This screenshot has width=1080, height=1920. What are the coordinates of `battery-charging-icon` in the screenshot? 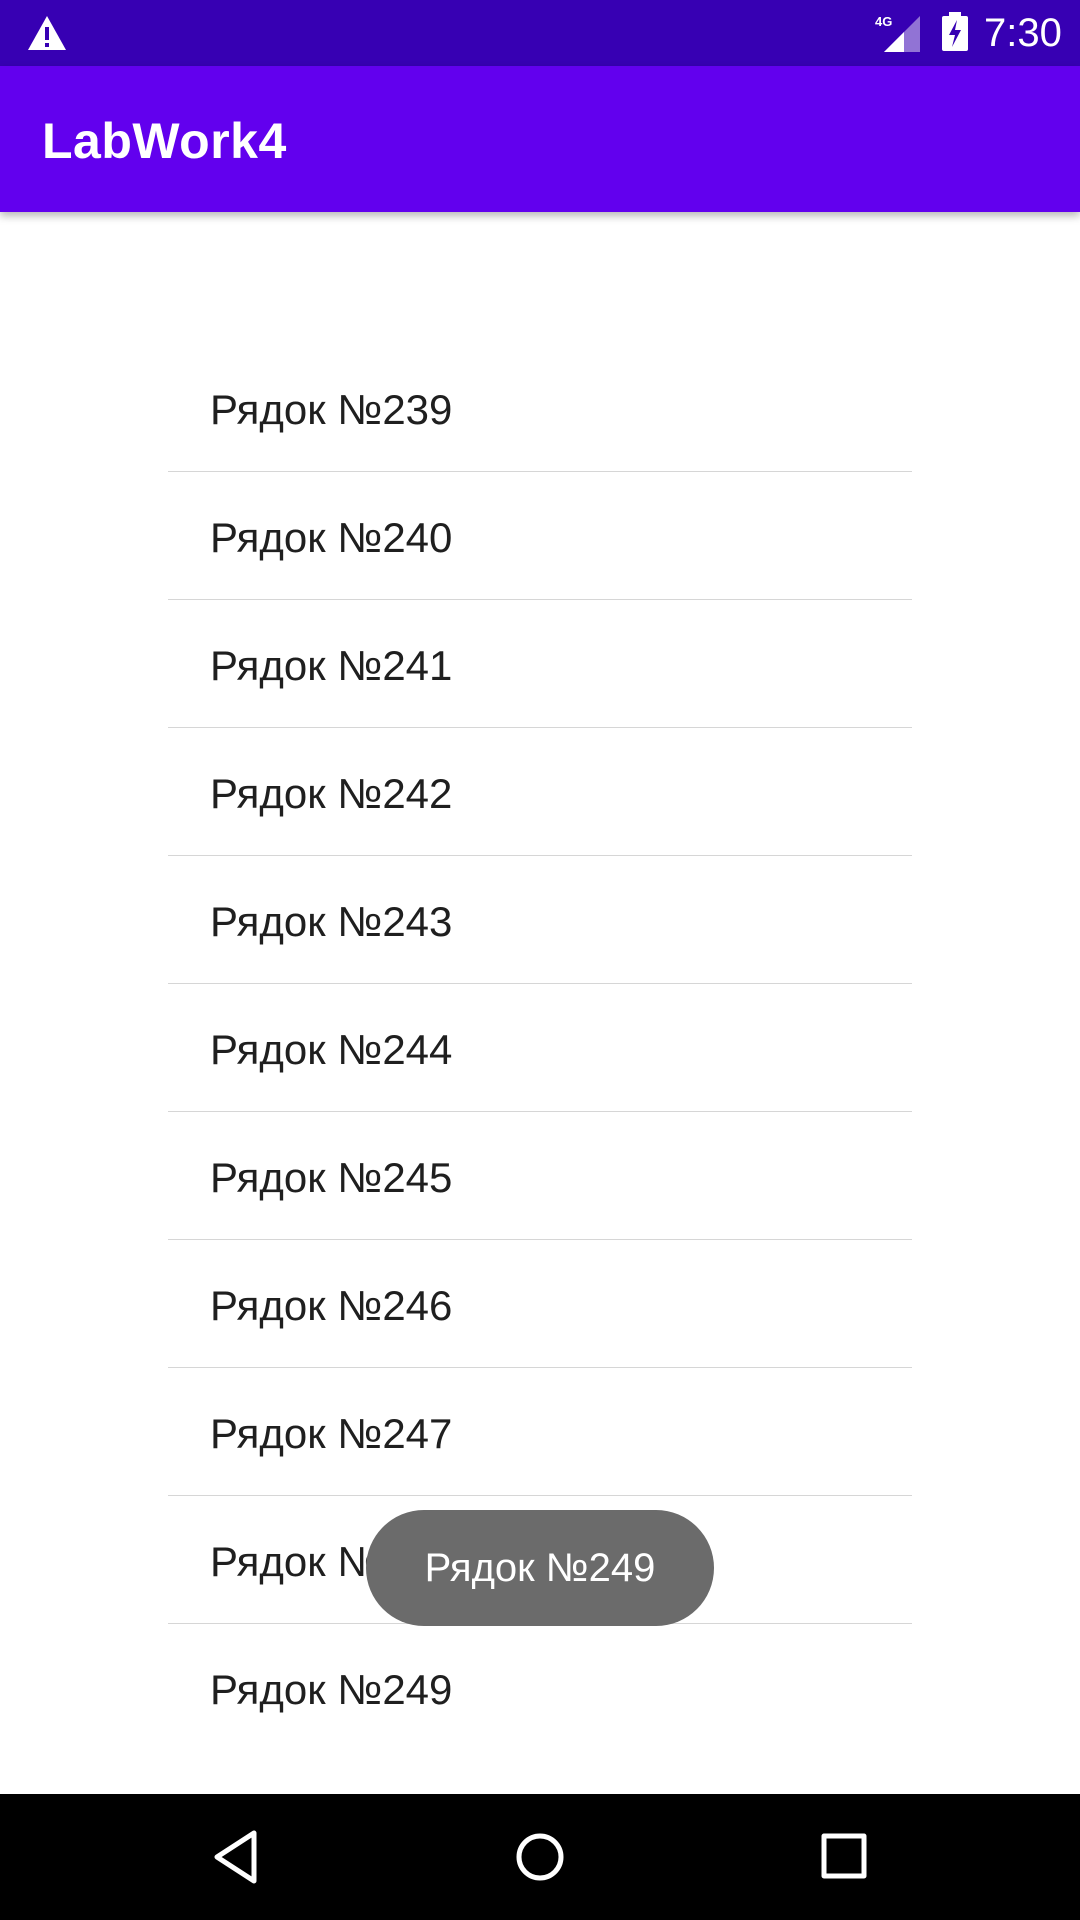 It's located at (955, 31).